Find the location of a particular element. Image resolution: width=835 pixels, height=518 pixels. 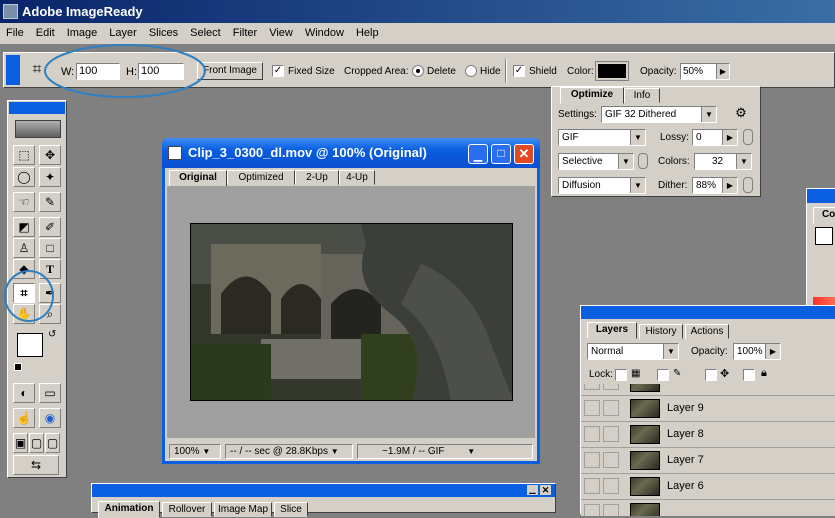

maximize-button: □ is located at coordinates (501, 154).